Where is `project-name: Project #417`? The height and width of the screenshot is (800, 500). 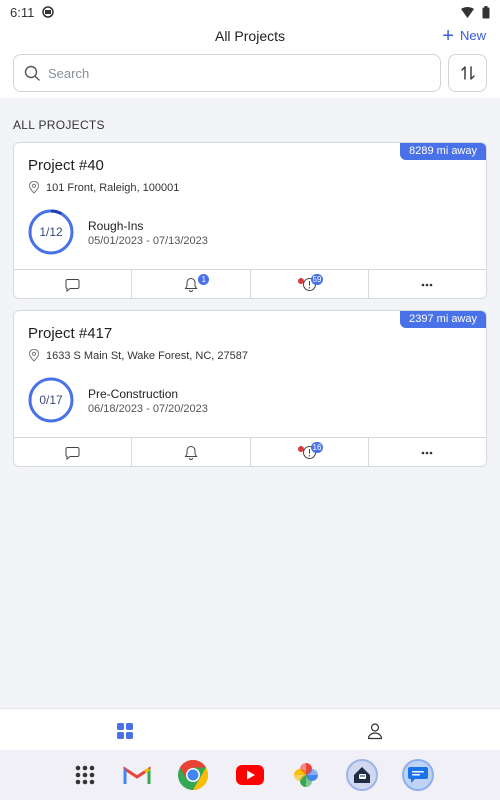
project-name: Project #417 is located at coordinates (70, 333).